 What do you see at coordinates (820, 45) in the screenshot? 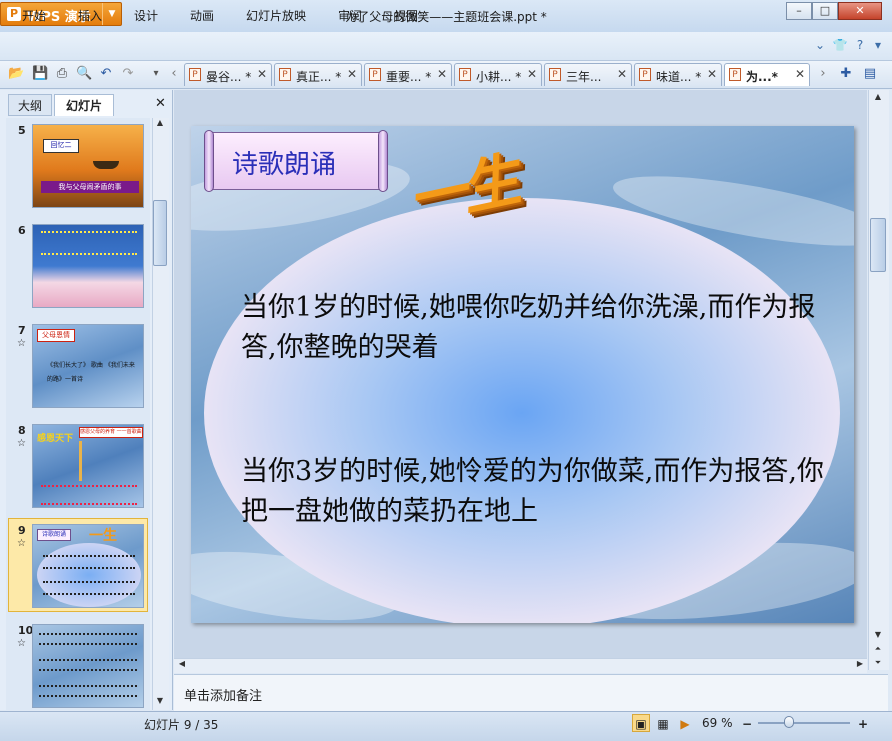
I see `chevron-down-icon: ⌄` at bounding box center [820, 45].